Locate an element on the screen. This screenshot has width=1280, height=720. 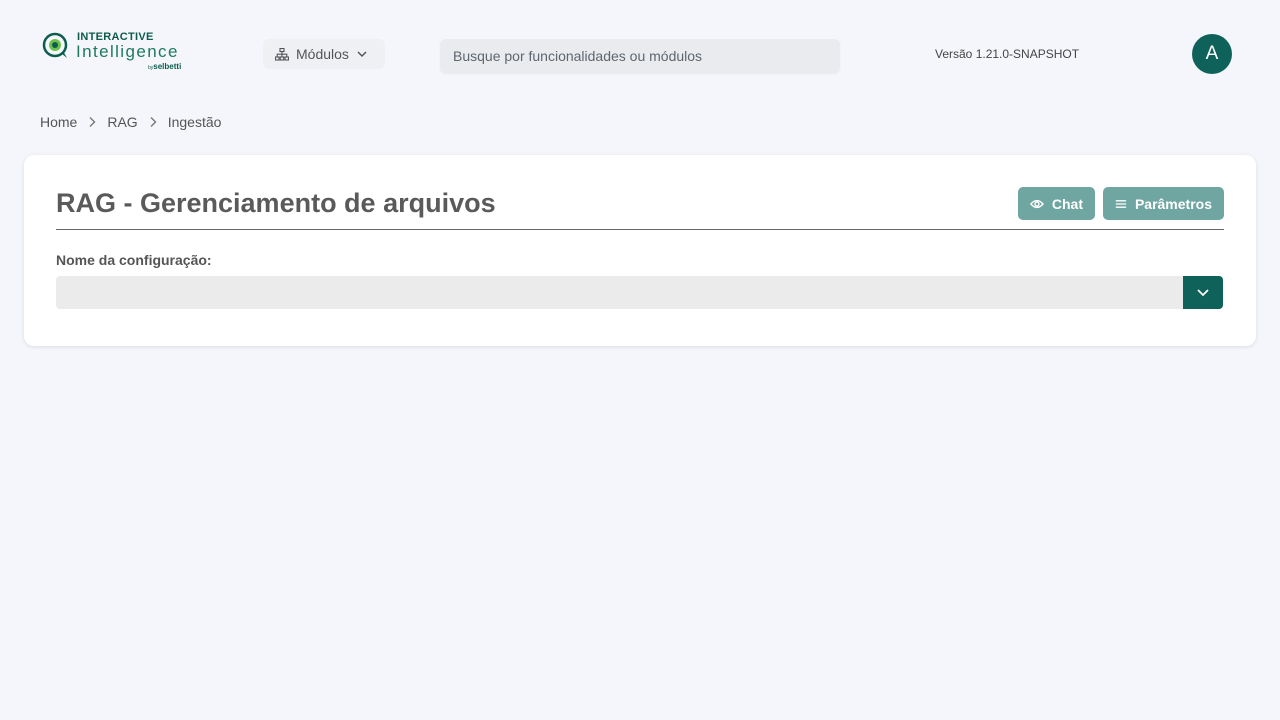
menu-lines-icon is located at coordinates (1121, 203).